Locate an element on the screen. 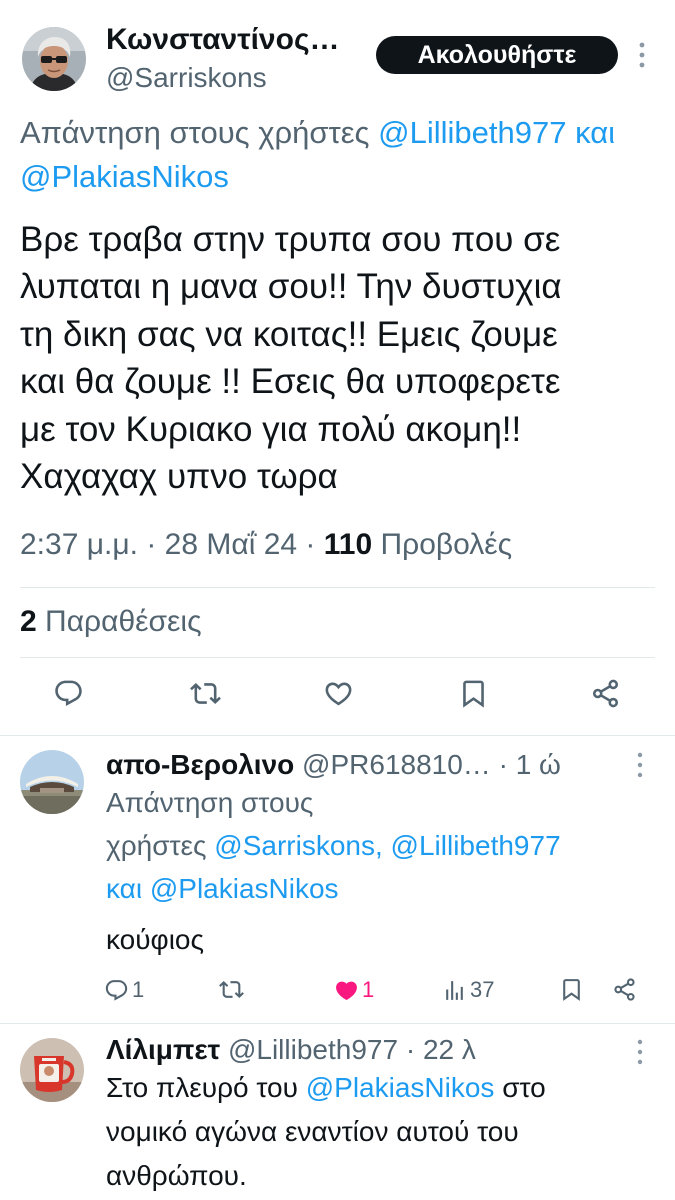  views-label: Προβολές is located at coordinates (446, 544).